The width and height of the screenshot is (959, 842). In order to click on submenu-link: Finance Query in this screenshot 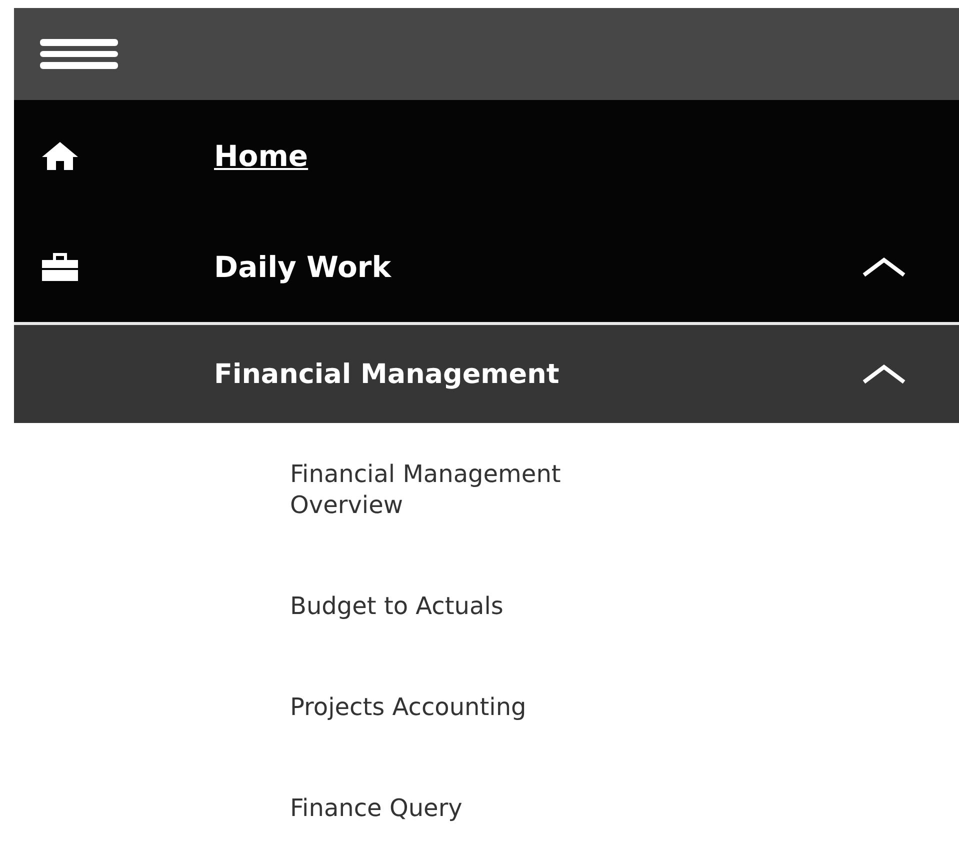, I will do `click(470, 799)`.